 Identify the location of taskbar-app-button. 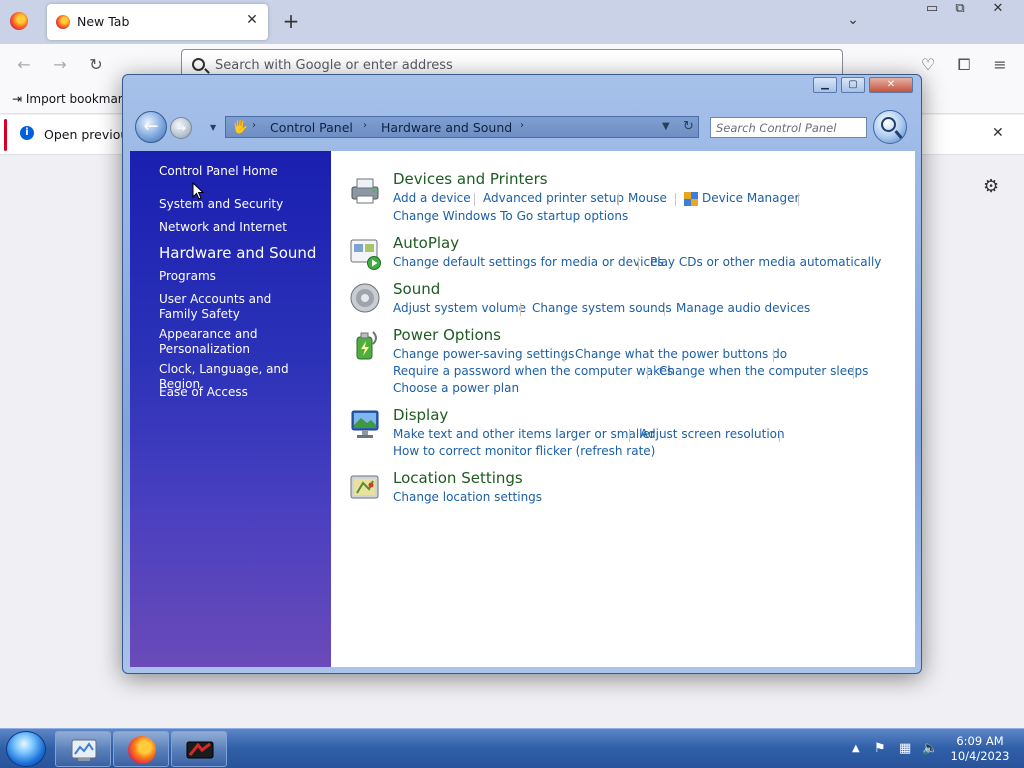
(199, 749).